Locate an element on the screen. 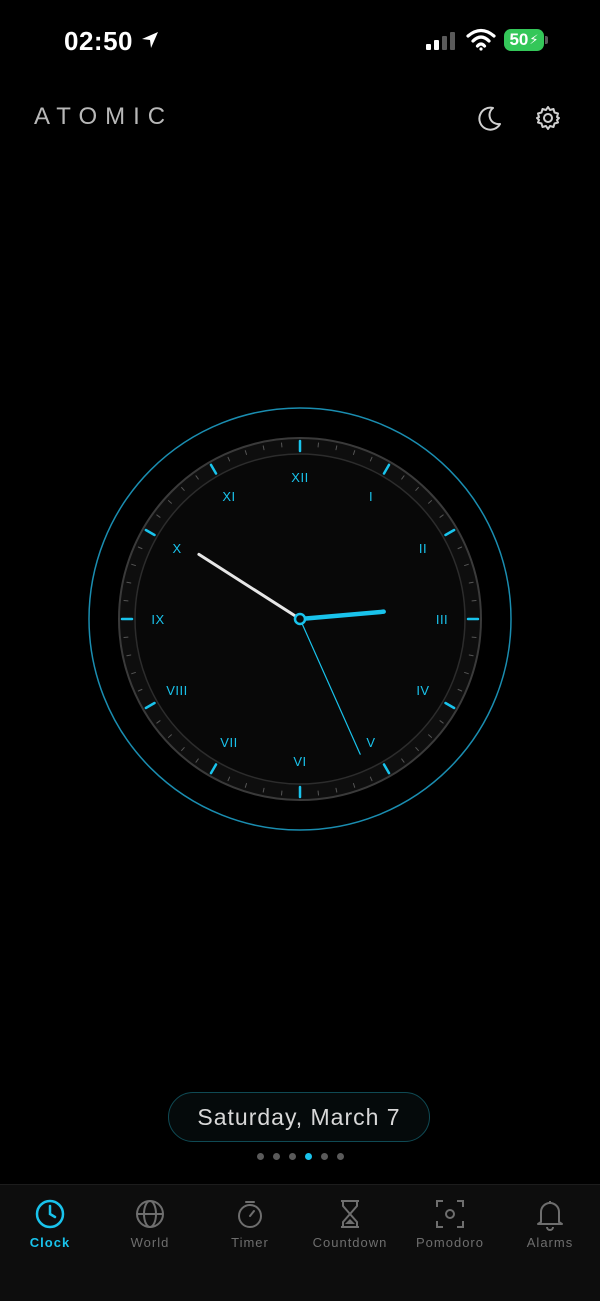 This screenshot has width=600, height=1301. tab-alarms: Alarms is located at coordinates (550, 1225).